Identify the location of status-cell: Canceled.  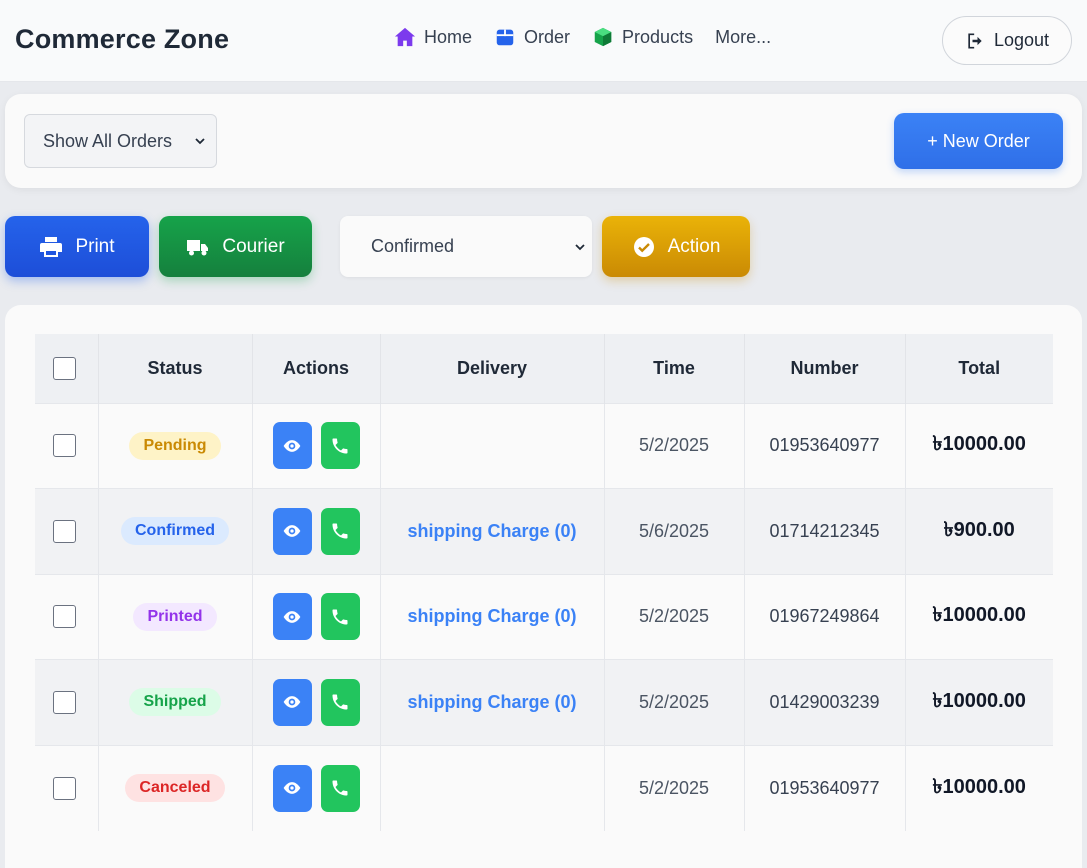
(175, 787).